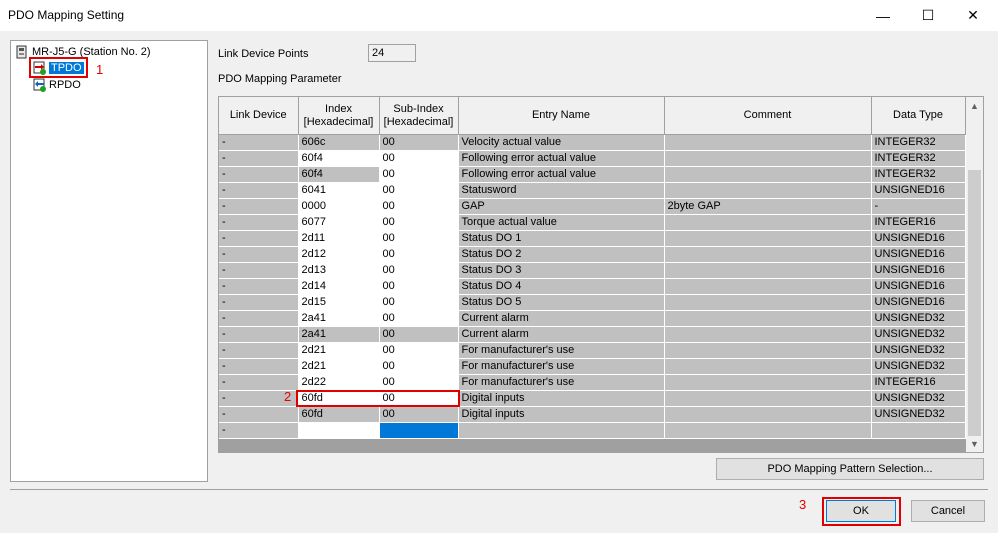 The width and height of the screenshot is (998, 533). Describe the element at coordinates (883, 15) in the screenshot. I see `minimize-button: —` at that location.